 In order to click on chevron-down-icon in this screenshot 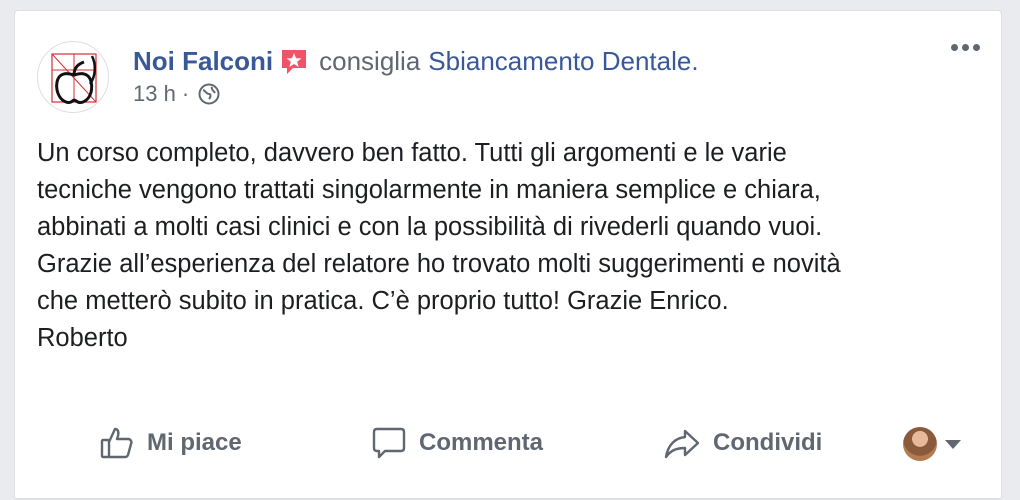, I will do `click(953, 444)`.